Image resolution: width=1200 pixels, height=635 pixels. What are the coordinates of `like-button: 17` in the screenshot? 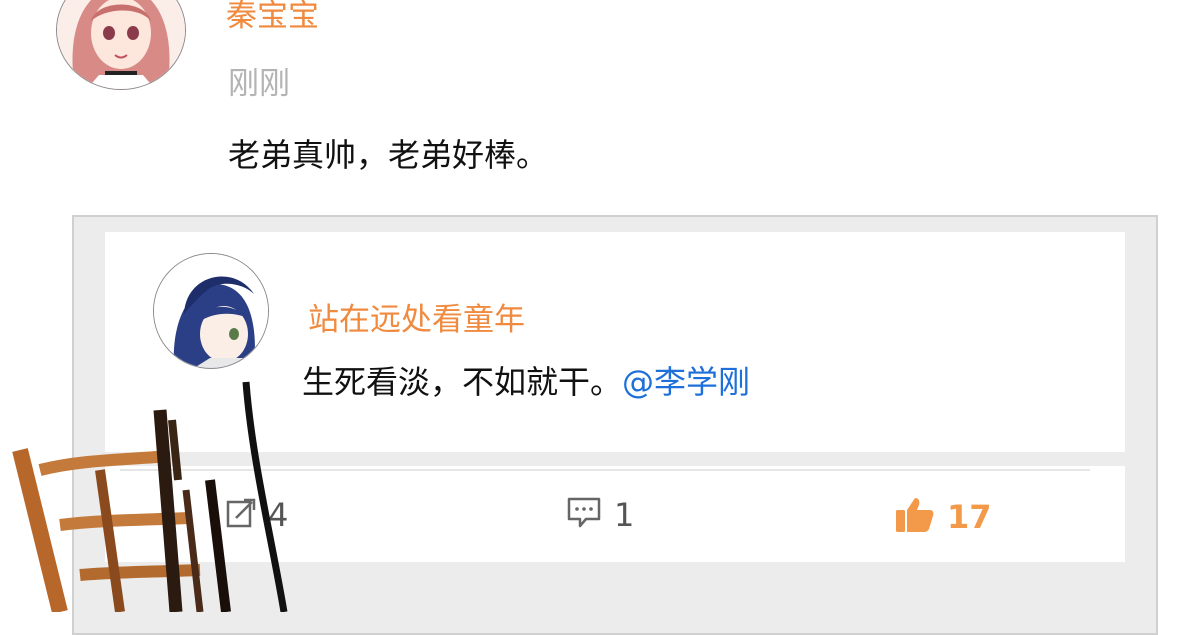 It's located at (943, 517).